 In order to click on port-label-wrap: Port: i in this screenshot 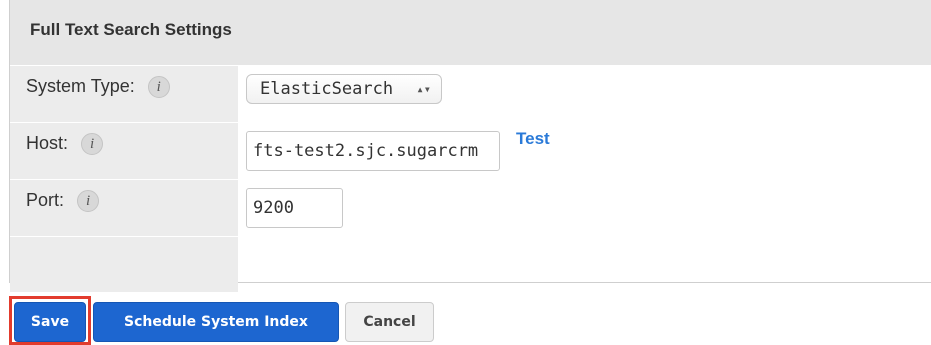, I will do `click(63, 201)`.